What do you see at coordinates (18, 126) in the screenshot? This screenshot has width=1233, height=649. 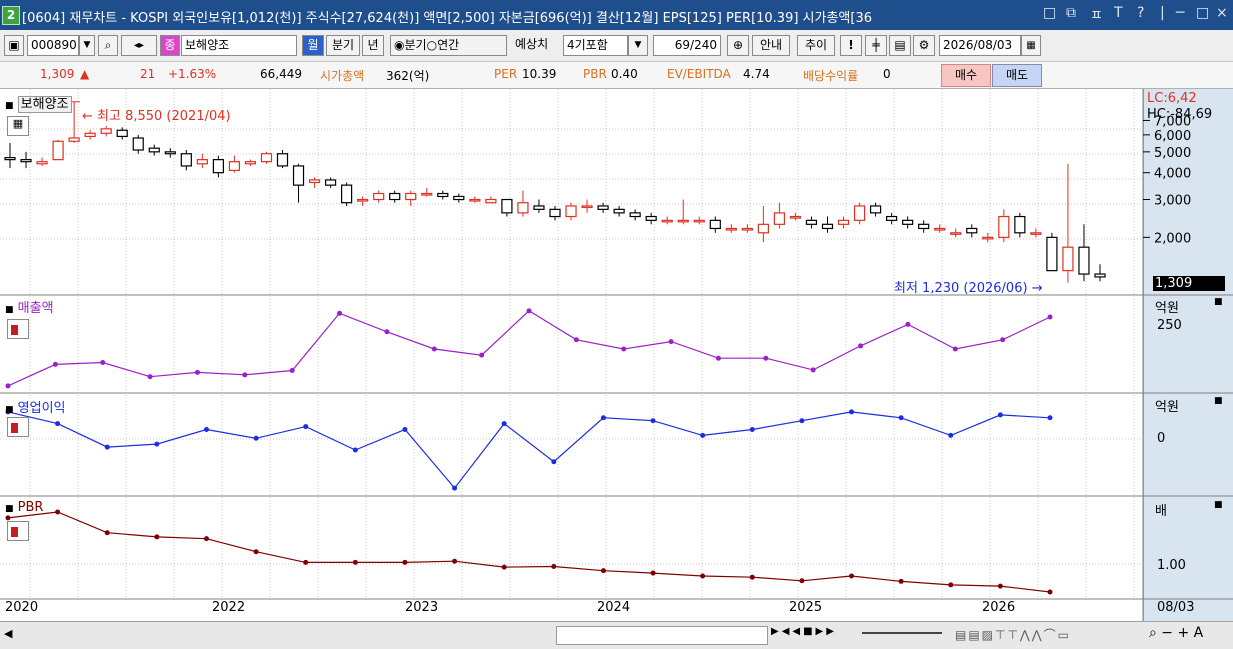 I see `grid-icon: ▦` at bounding box center [18, 126].